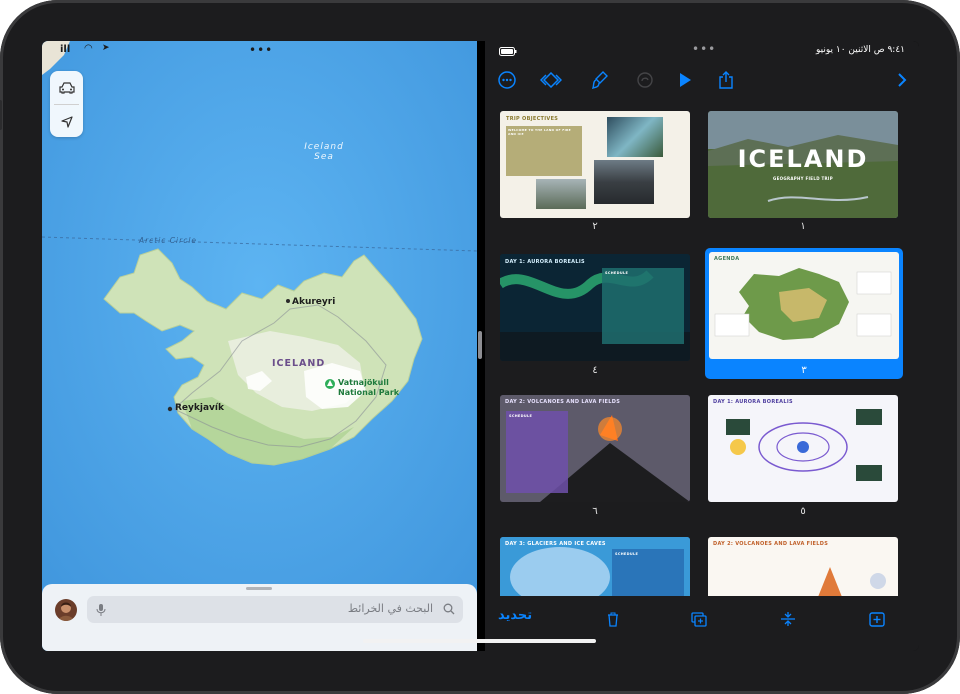  What do you see at coordinates (170, 409) in the screenshot?
I see `reykjavik-dot` at bounding box center [170, 409].